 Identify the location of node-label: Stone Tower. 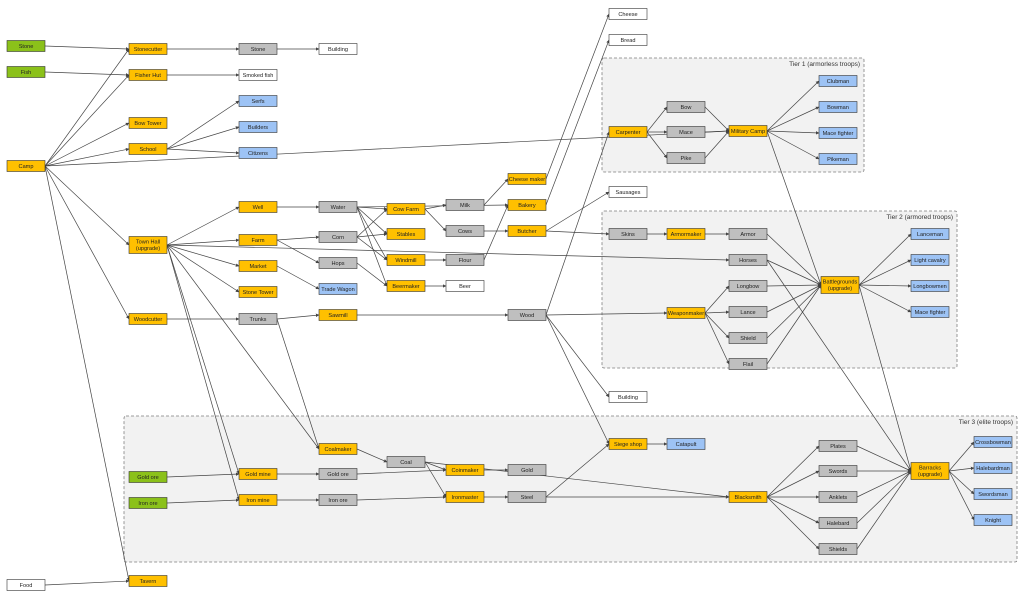
(258, 293).